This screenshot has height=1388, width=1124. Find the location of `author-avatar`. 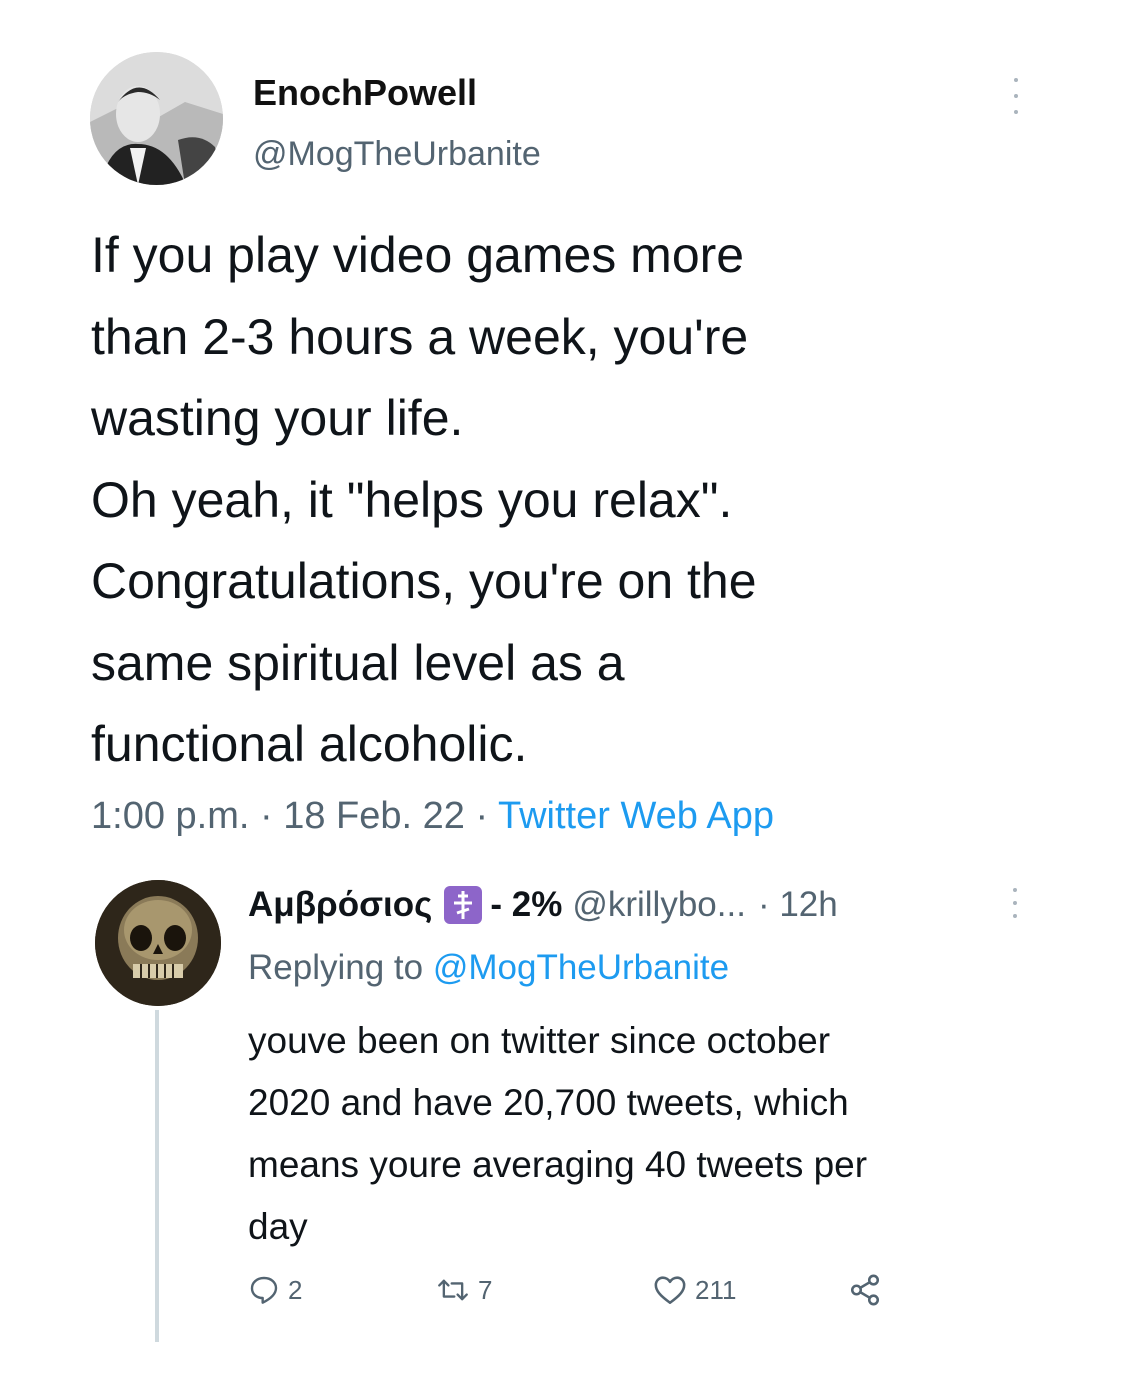

author-avatar is located at coordinates (156, 118).